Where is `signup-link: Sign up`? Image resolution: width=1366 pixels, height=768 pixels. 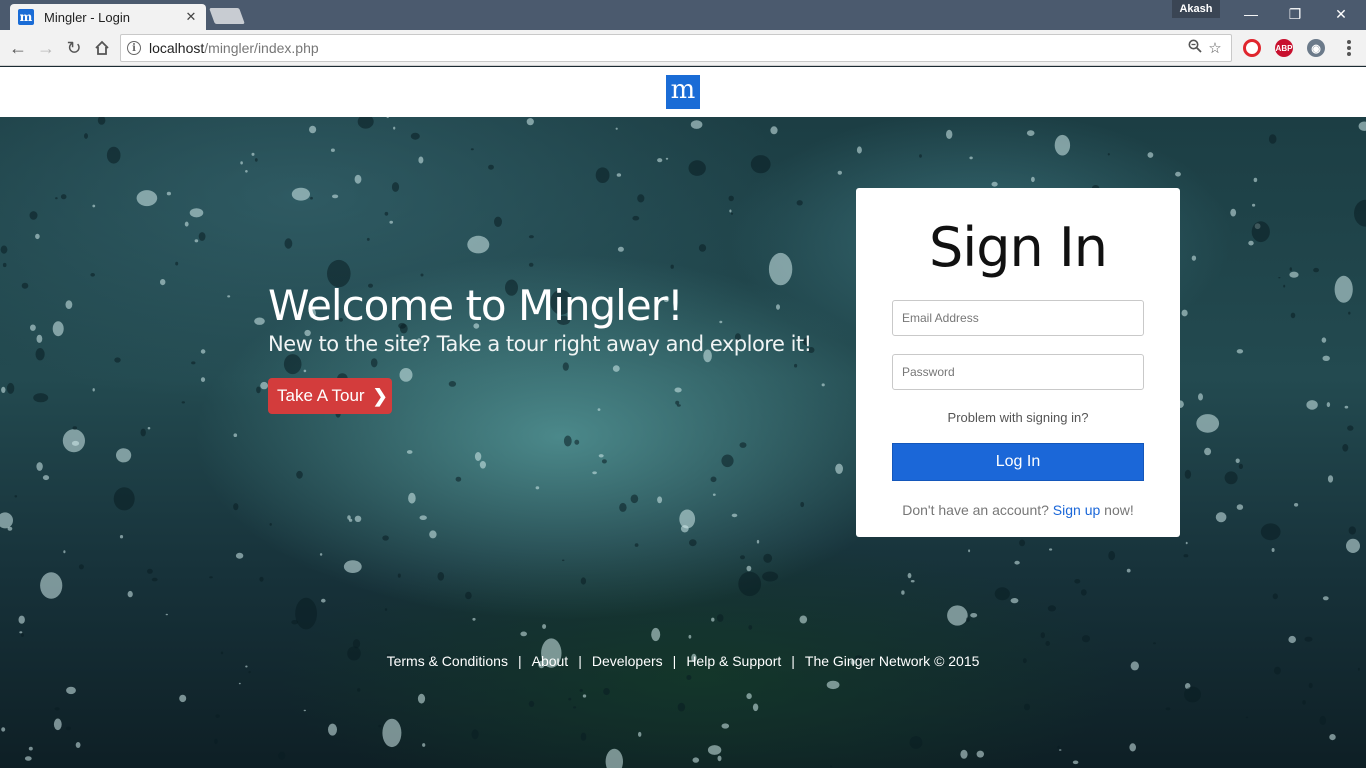 signup-link: Sign up is located at coordinates (1076, 510).